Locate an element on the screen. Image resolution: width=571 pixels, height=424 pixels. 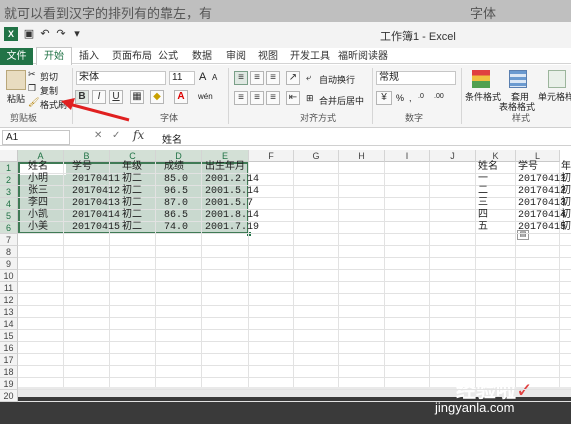
merge-center-icon: ⊞ is located at coordinates (310, 98).